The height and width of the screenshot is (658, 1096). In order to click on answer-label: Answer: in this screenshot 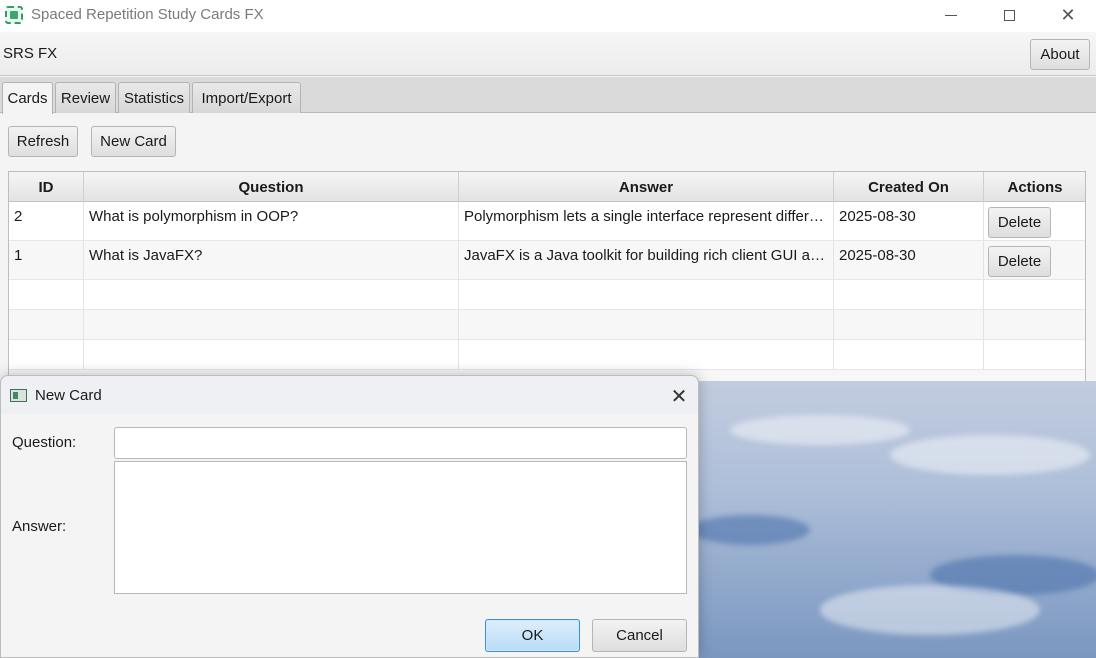, I will do `click(39, 526)`.